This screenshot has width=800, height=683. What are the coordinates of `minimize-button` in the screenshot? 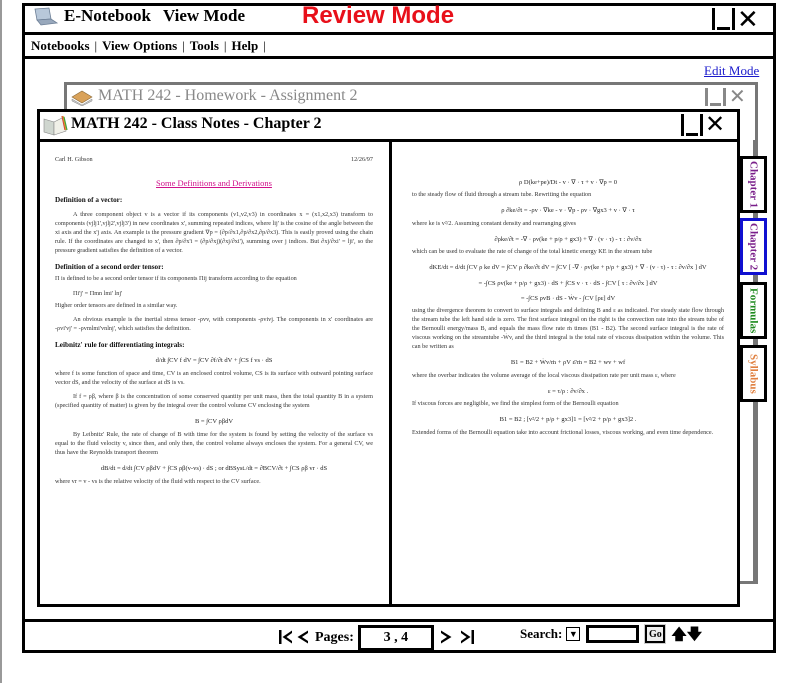 It's located at (723, 19).